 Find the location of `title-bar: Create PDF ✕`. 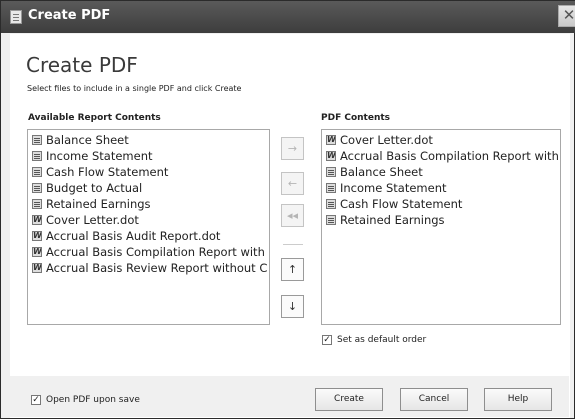

title-bar: Create PDF ✕ is located at coordinates (288, 17).